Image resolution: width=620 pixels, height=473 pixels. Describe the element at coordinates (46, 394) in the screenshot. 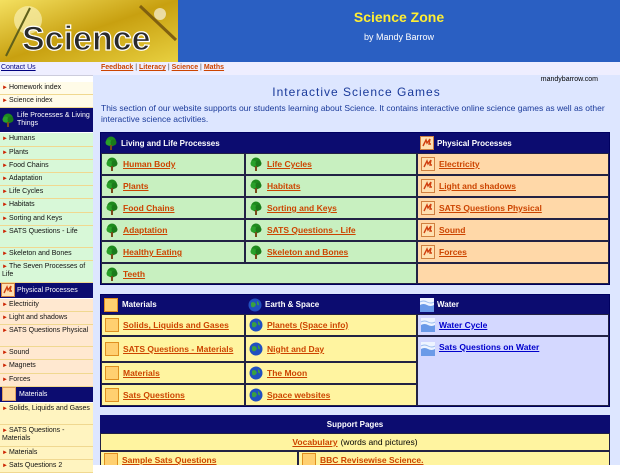

I see `sidebar-heading-materials: Materials` at that location.